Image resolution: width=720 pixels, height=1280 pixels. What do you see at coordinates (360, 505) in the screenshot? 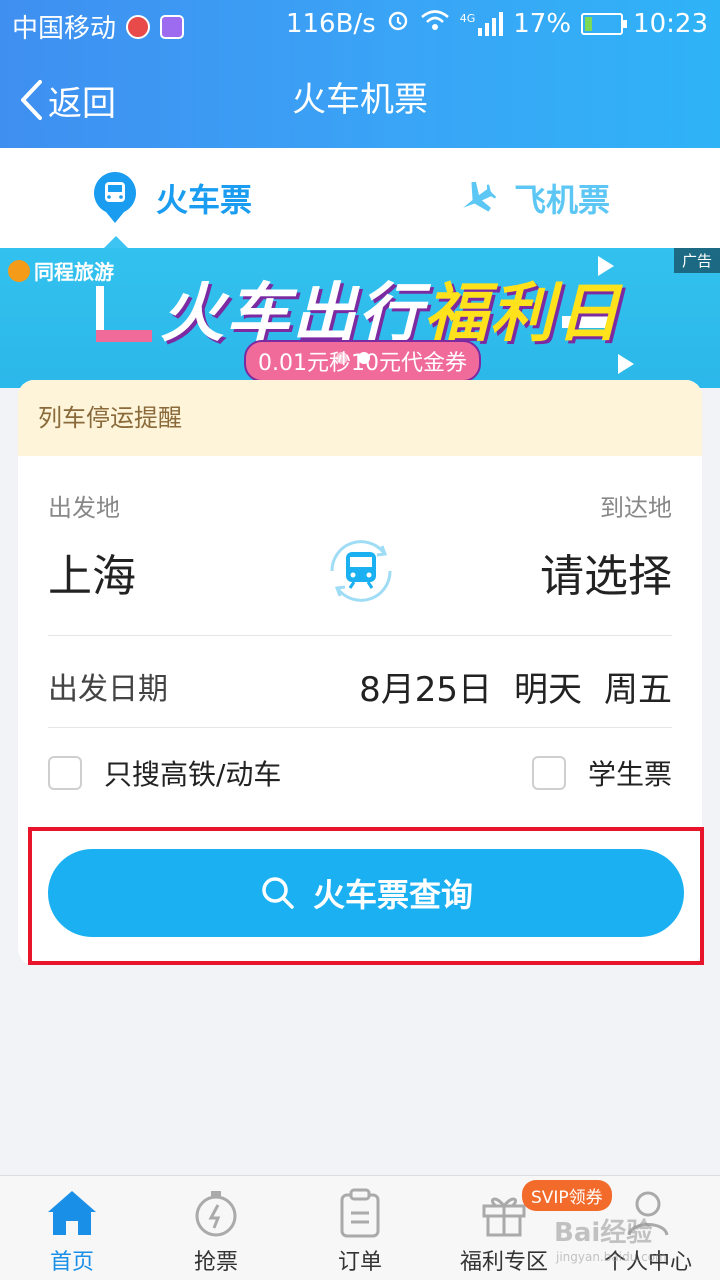
I see `route-labels: 出发地 到达地` at bounding box center [360, 505].